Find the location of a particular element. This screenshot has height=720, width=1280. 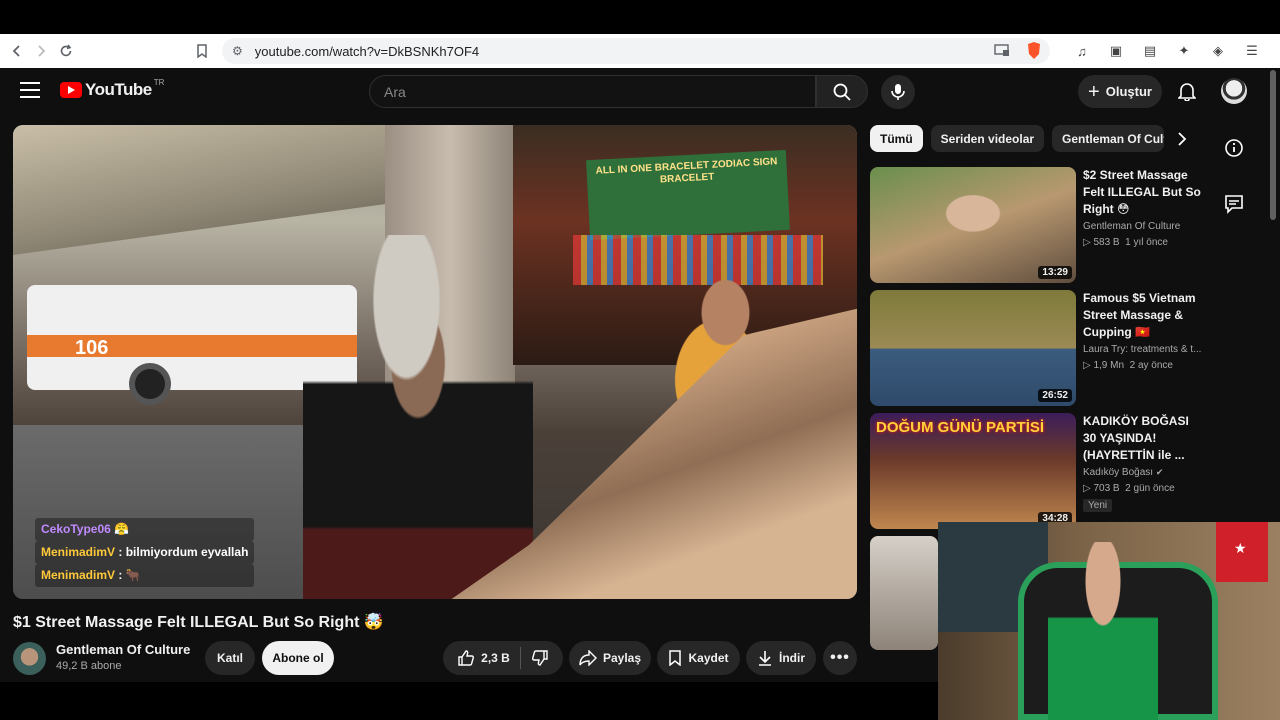

video-thumbnail: 26:52 is located at coordinates (973, 348).